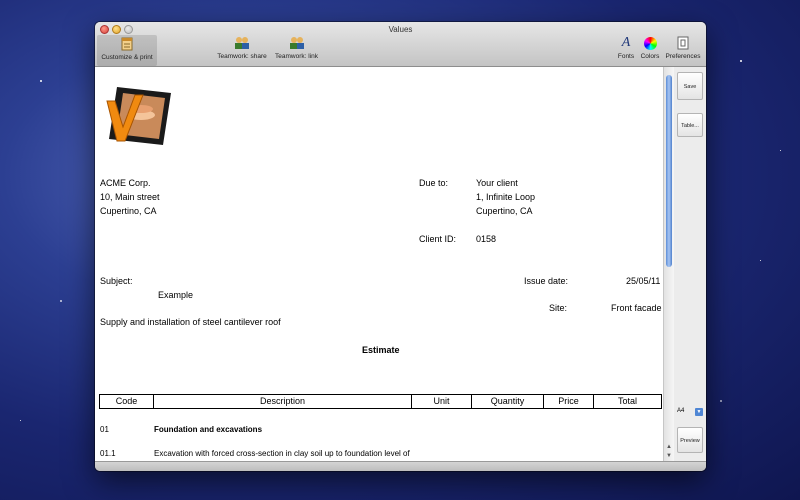 This screenshot has width=800, height=500. I want to click on subject-value: Example, so click(176, 295).